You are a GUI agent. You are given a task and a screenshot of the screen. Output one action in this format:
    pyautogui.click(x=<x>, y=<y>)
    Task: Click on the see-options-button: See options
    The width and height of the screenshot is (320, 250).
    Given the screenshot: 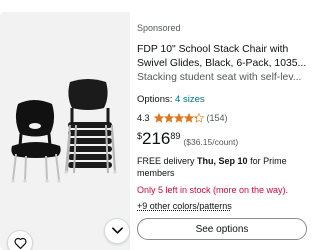 What is the action you would take?
    pyautogui.click(x=222, y=229)
    